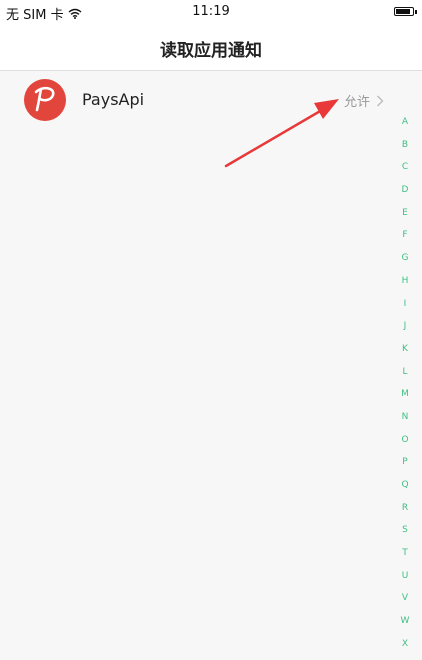 Image resolution: width=422 pixels, height=660 pixels. Describe the element at coordinates (405, 512) in the screenshot. I see `index-letter: R` at that location.